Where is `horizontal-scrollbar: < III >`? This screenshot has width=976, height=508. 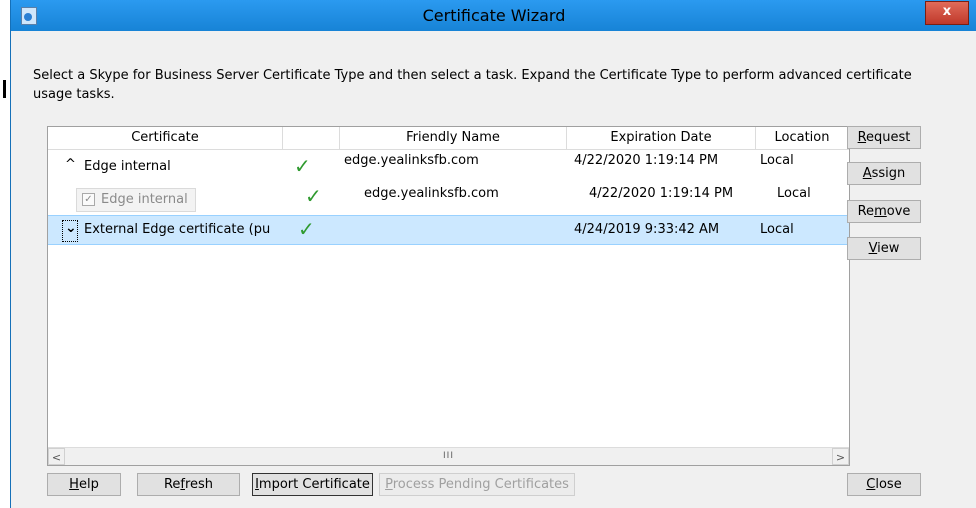 horizontal-scrollbar: < III > is located at coordinates (448, 456).